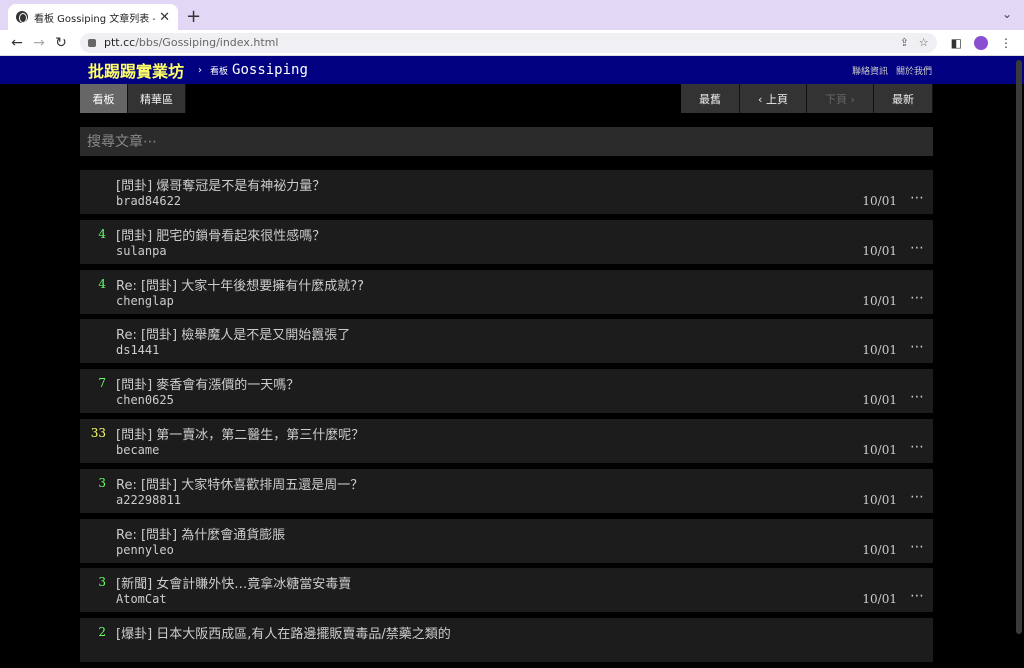  What do you see at coordinates (136, 70) in the screenshot?
I see `site-brand: 批踢踢實業坊` at bounding box center [136, 70].